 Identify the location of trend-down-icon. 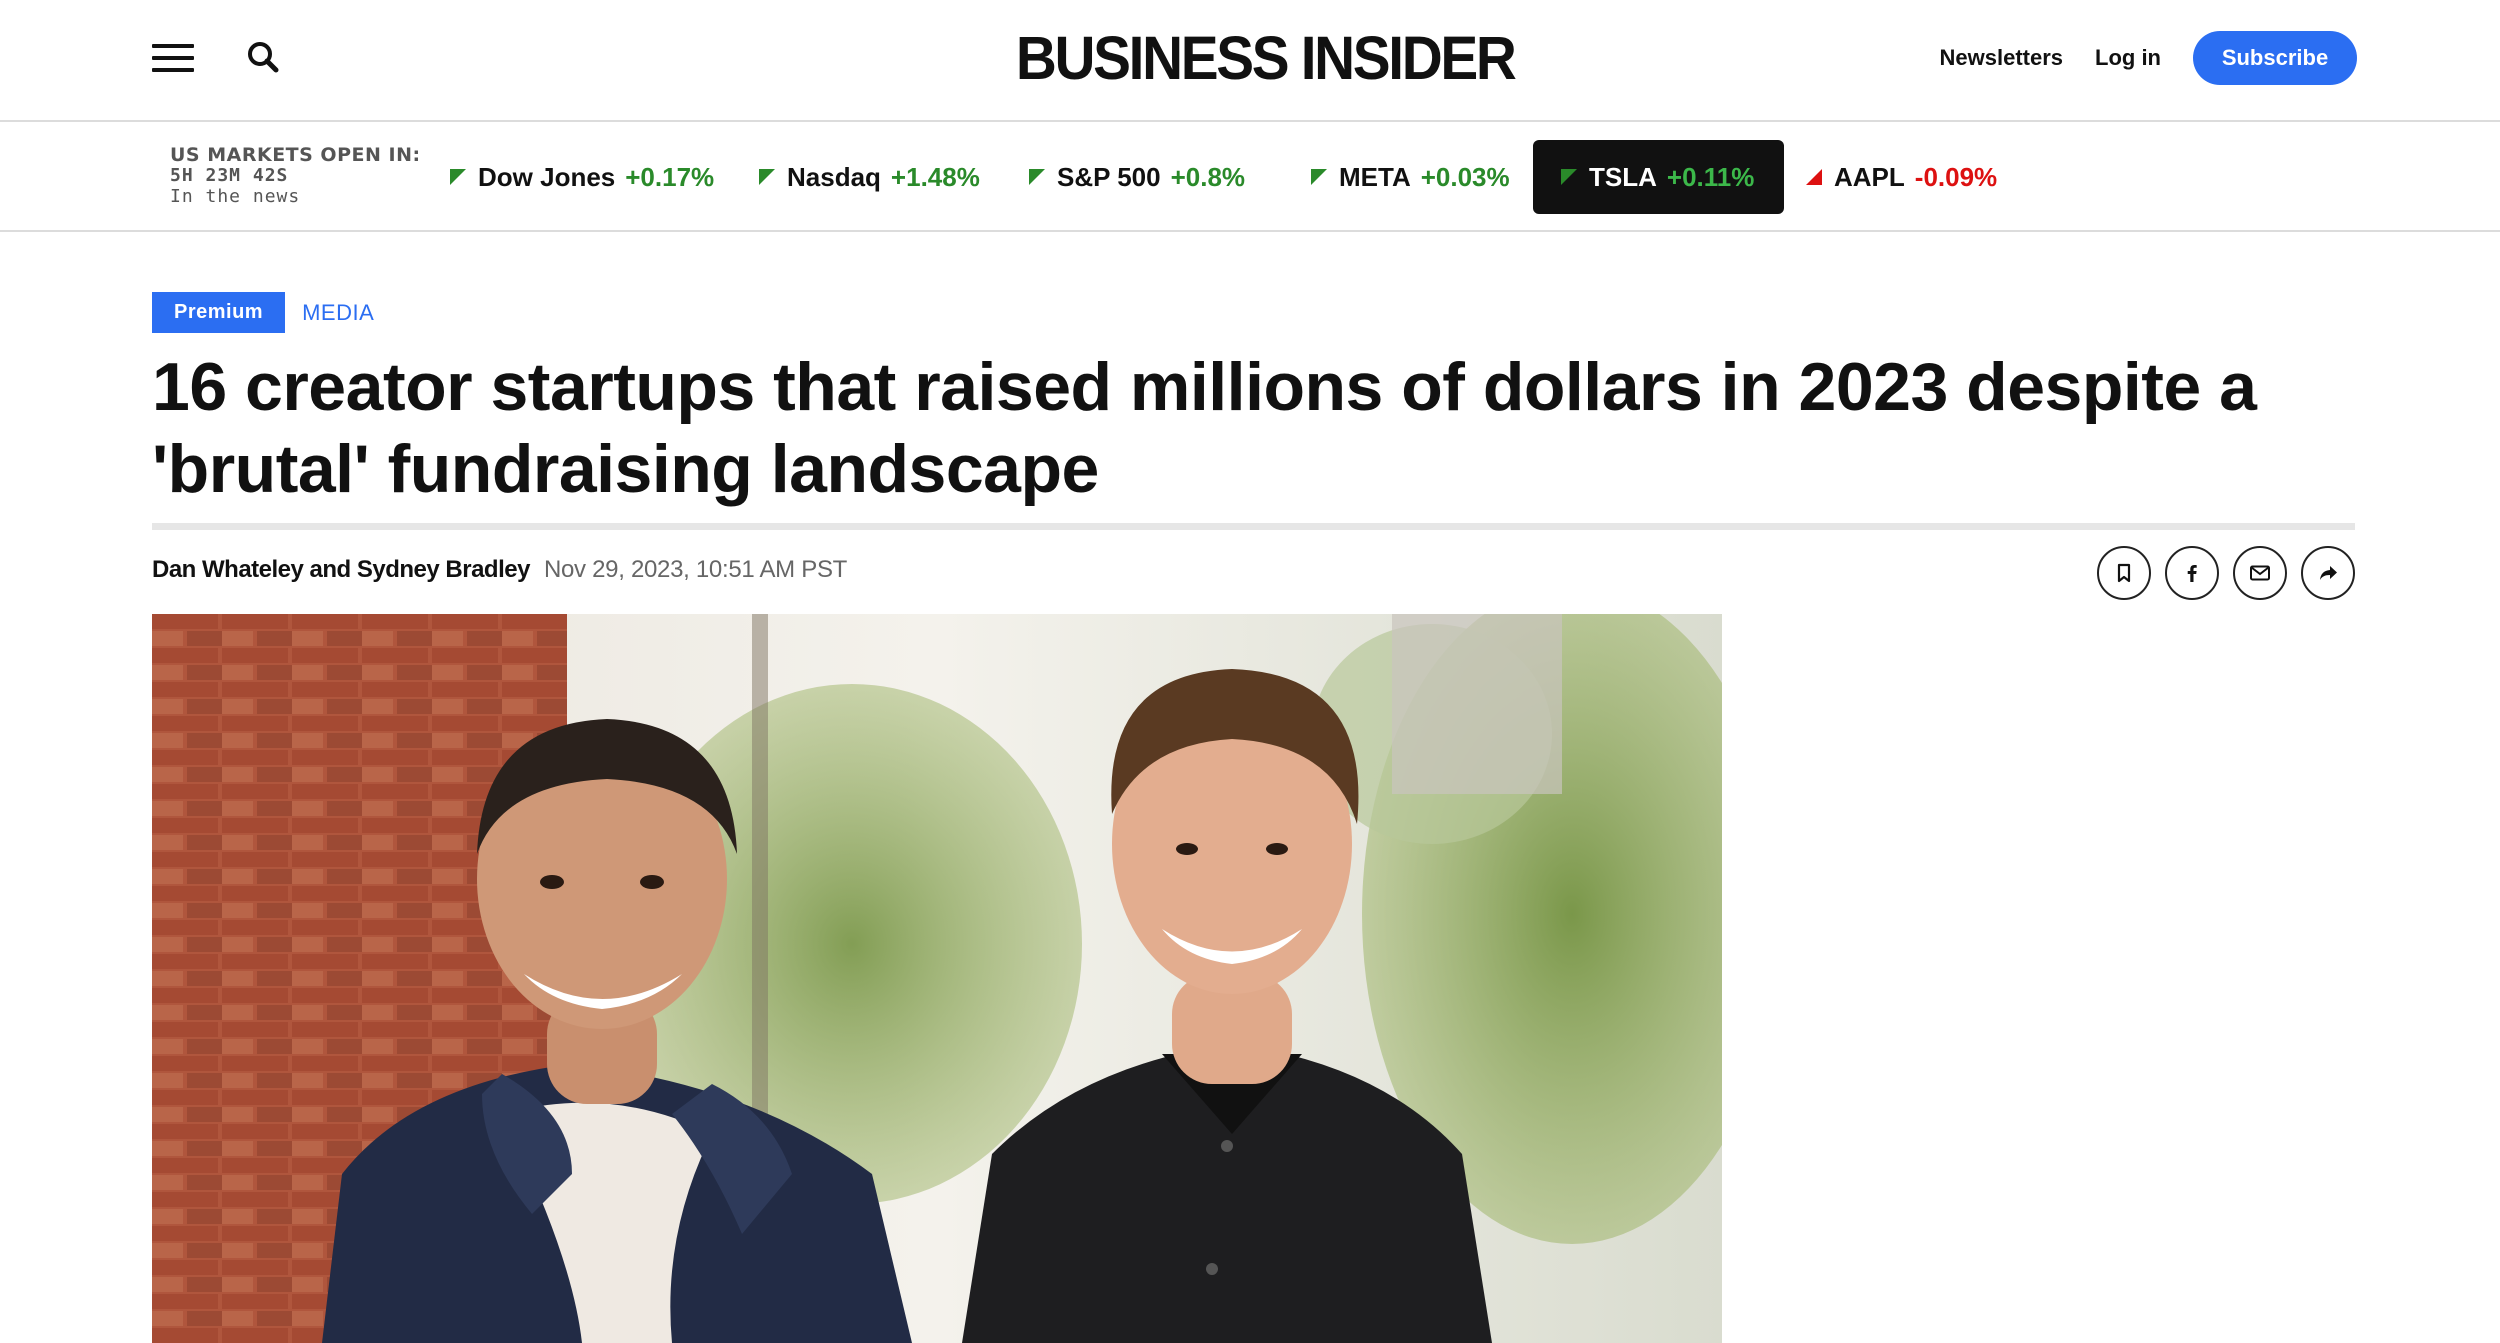
(1814, 177).